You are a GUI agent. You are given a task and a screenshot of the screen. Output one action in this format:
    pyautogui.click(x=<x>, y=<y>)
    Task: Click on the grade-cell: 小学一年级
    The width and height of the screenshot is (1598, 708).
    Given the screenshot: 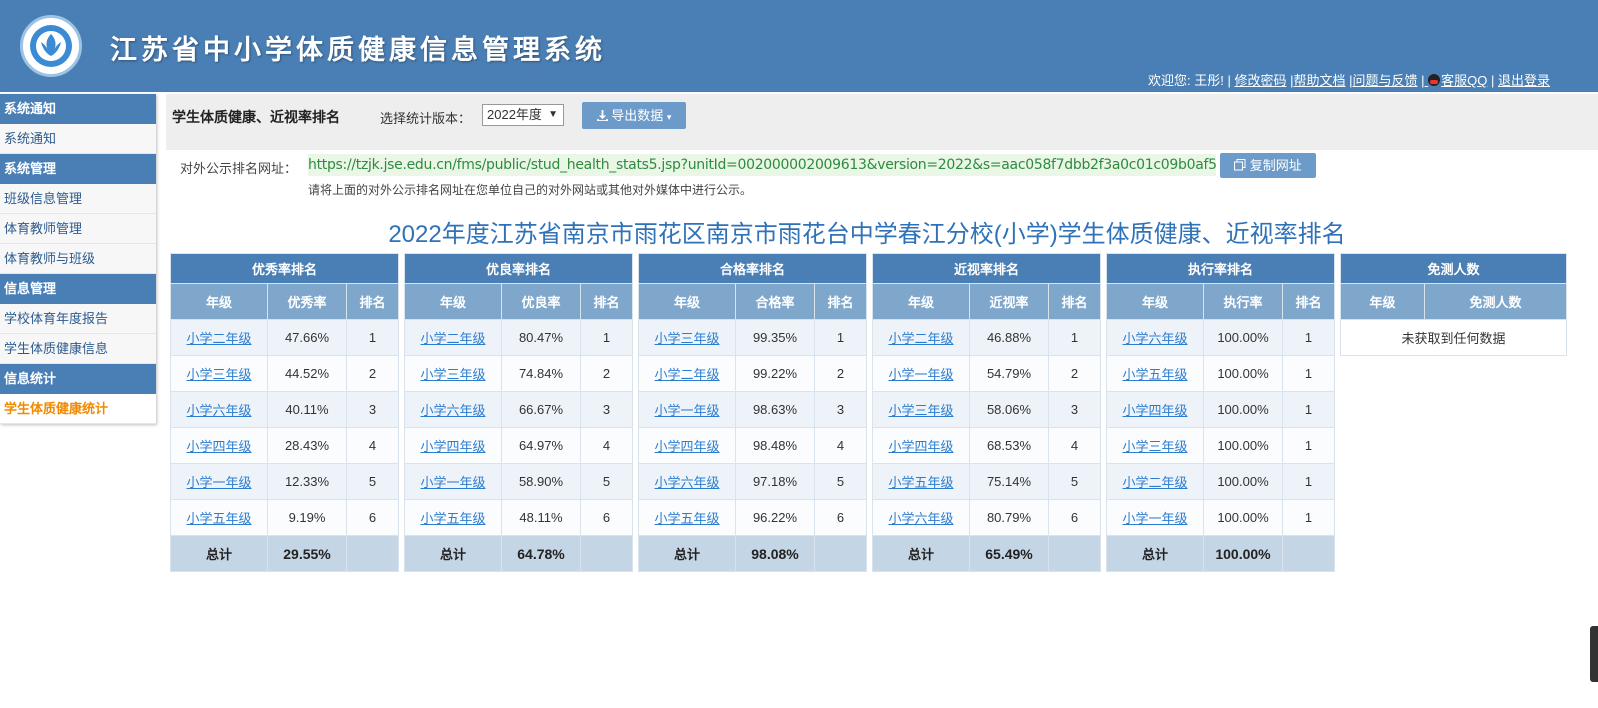 What is the action you would take?
    pyautogui.click(x=921, y=373)
    